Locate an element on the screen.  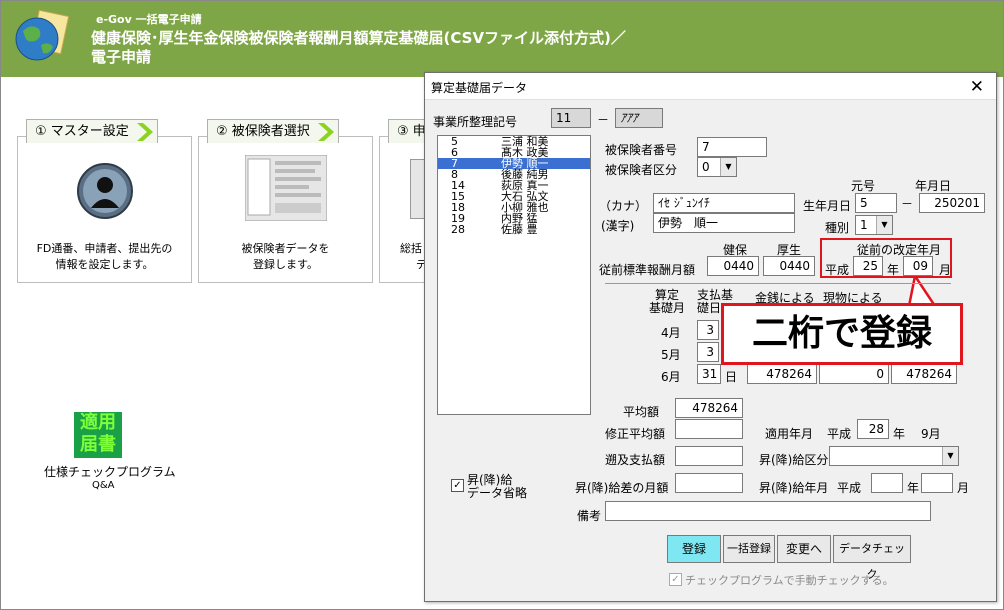
average-label: 平均額 is located at coordinates (641, 412).